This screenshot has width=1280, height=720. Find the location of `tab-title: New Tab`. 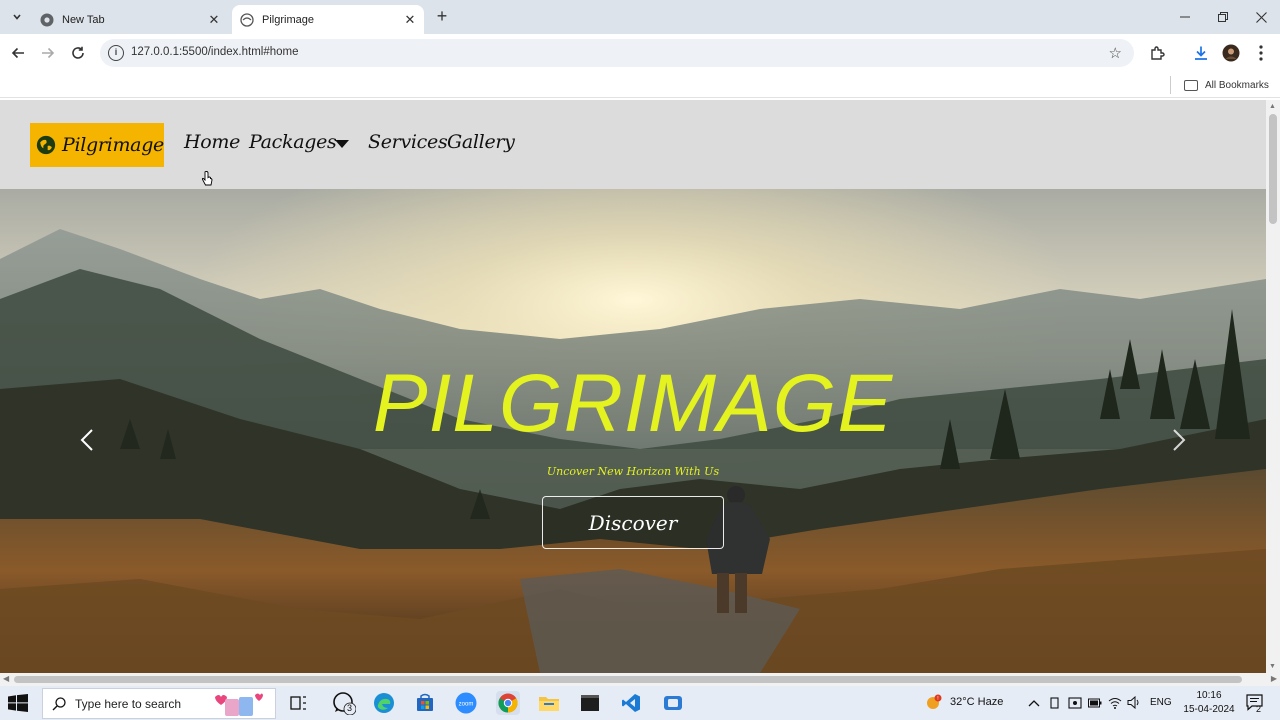

tab-title: New Tab is located at coordinates (83, 19).